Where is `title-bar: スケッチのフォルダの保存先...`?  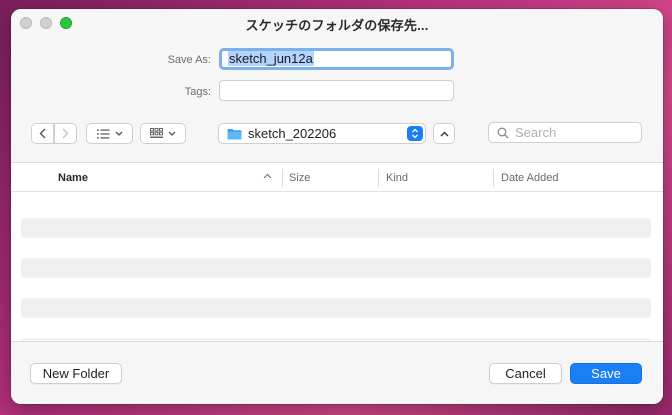 title-bar: スケッチのフォルダの保存先... is located at coordinates (337, 23).